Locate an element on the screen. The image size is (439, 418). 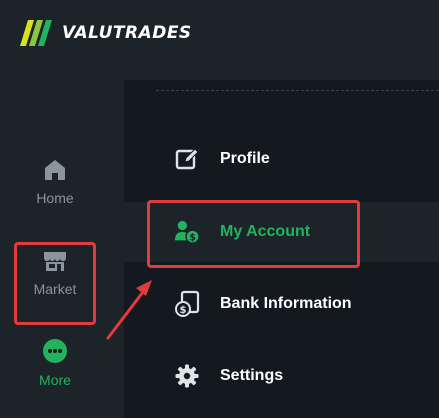
sidebar-item-home: Home is located at coordinates (55, 182).